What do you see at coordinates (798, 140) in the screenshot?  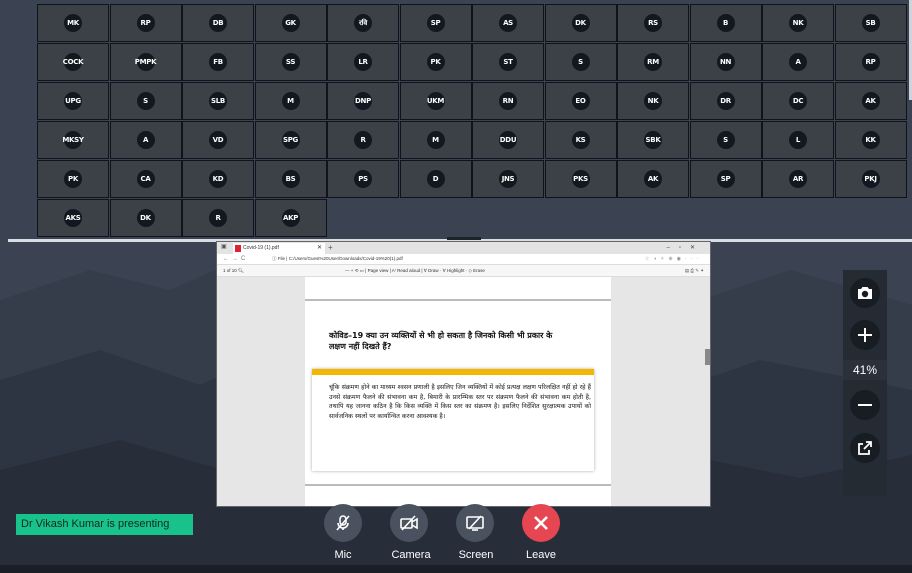 I see `participant-tile: L` at bounding box center [798, 140].